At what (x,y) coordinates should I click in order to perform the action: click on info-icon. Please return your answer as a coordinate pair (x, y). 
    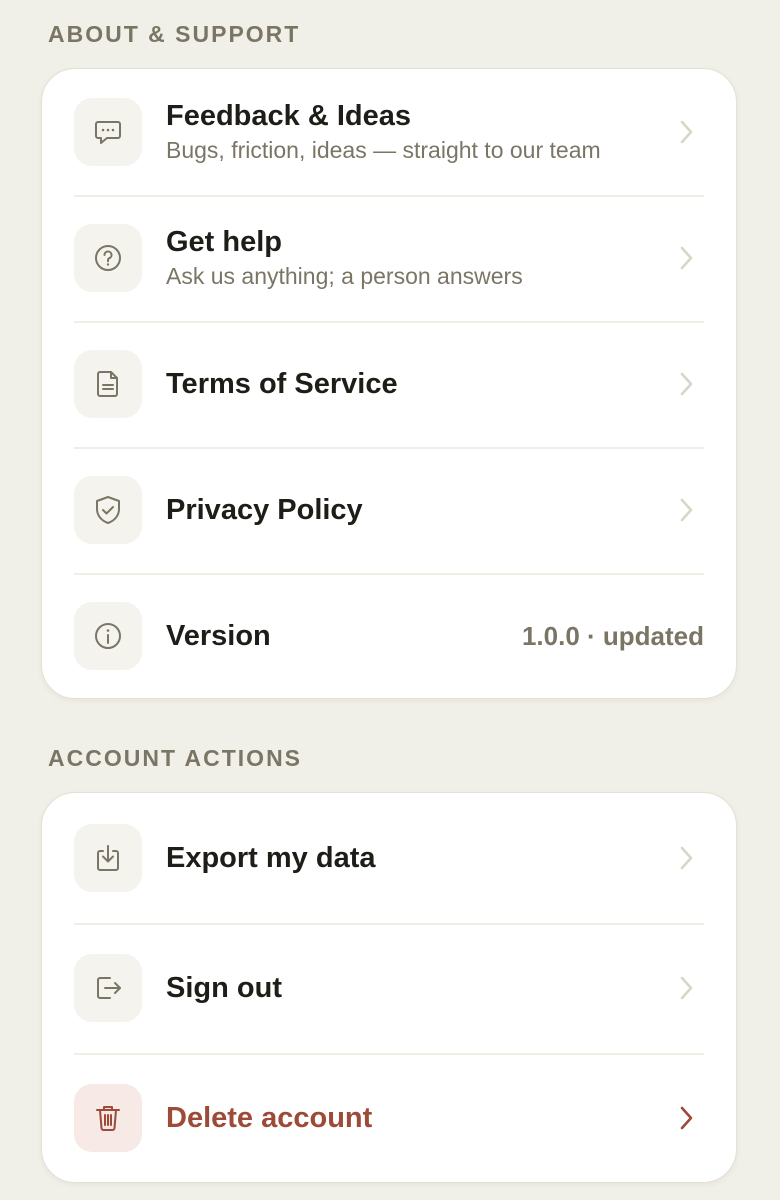
    Looking at the image, I should click on (108, 636).